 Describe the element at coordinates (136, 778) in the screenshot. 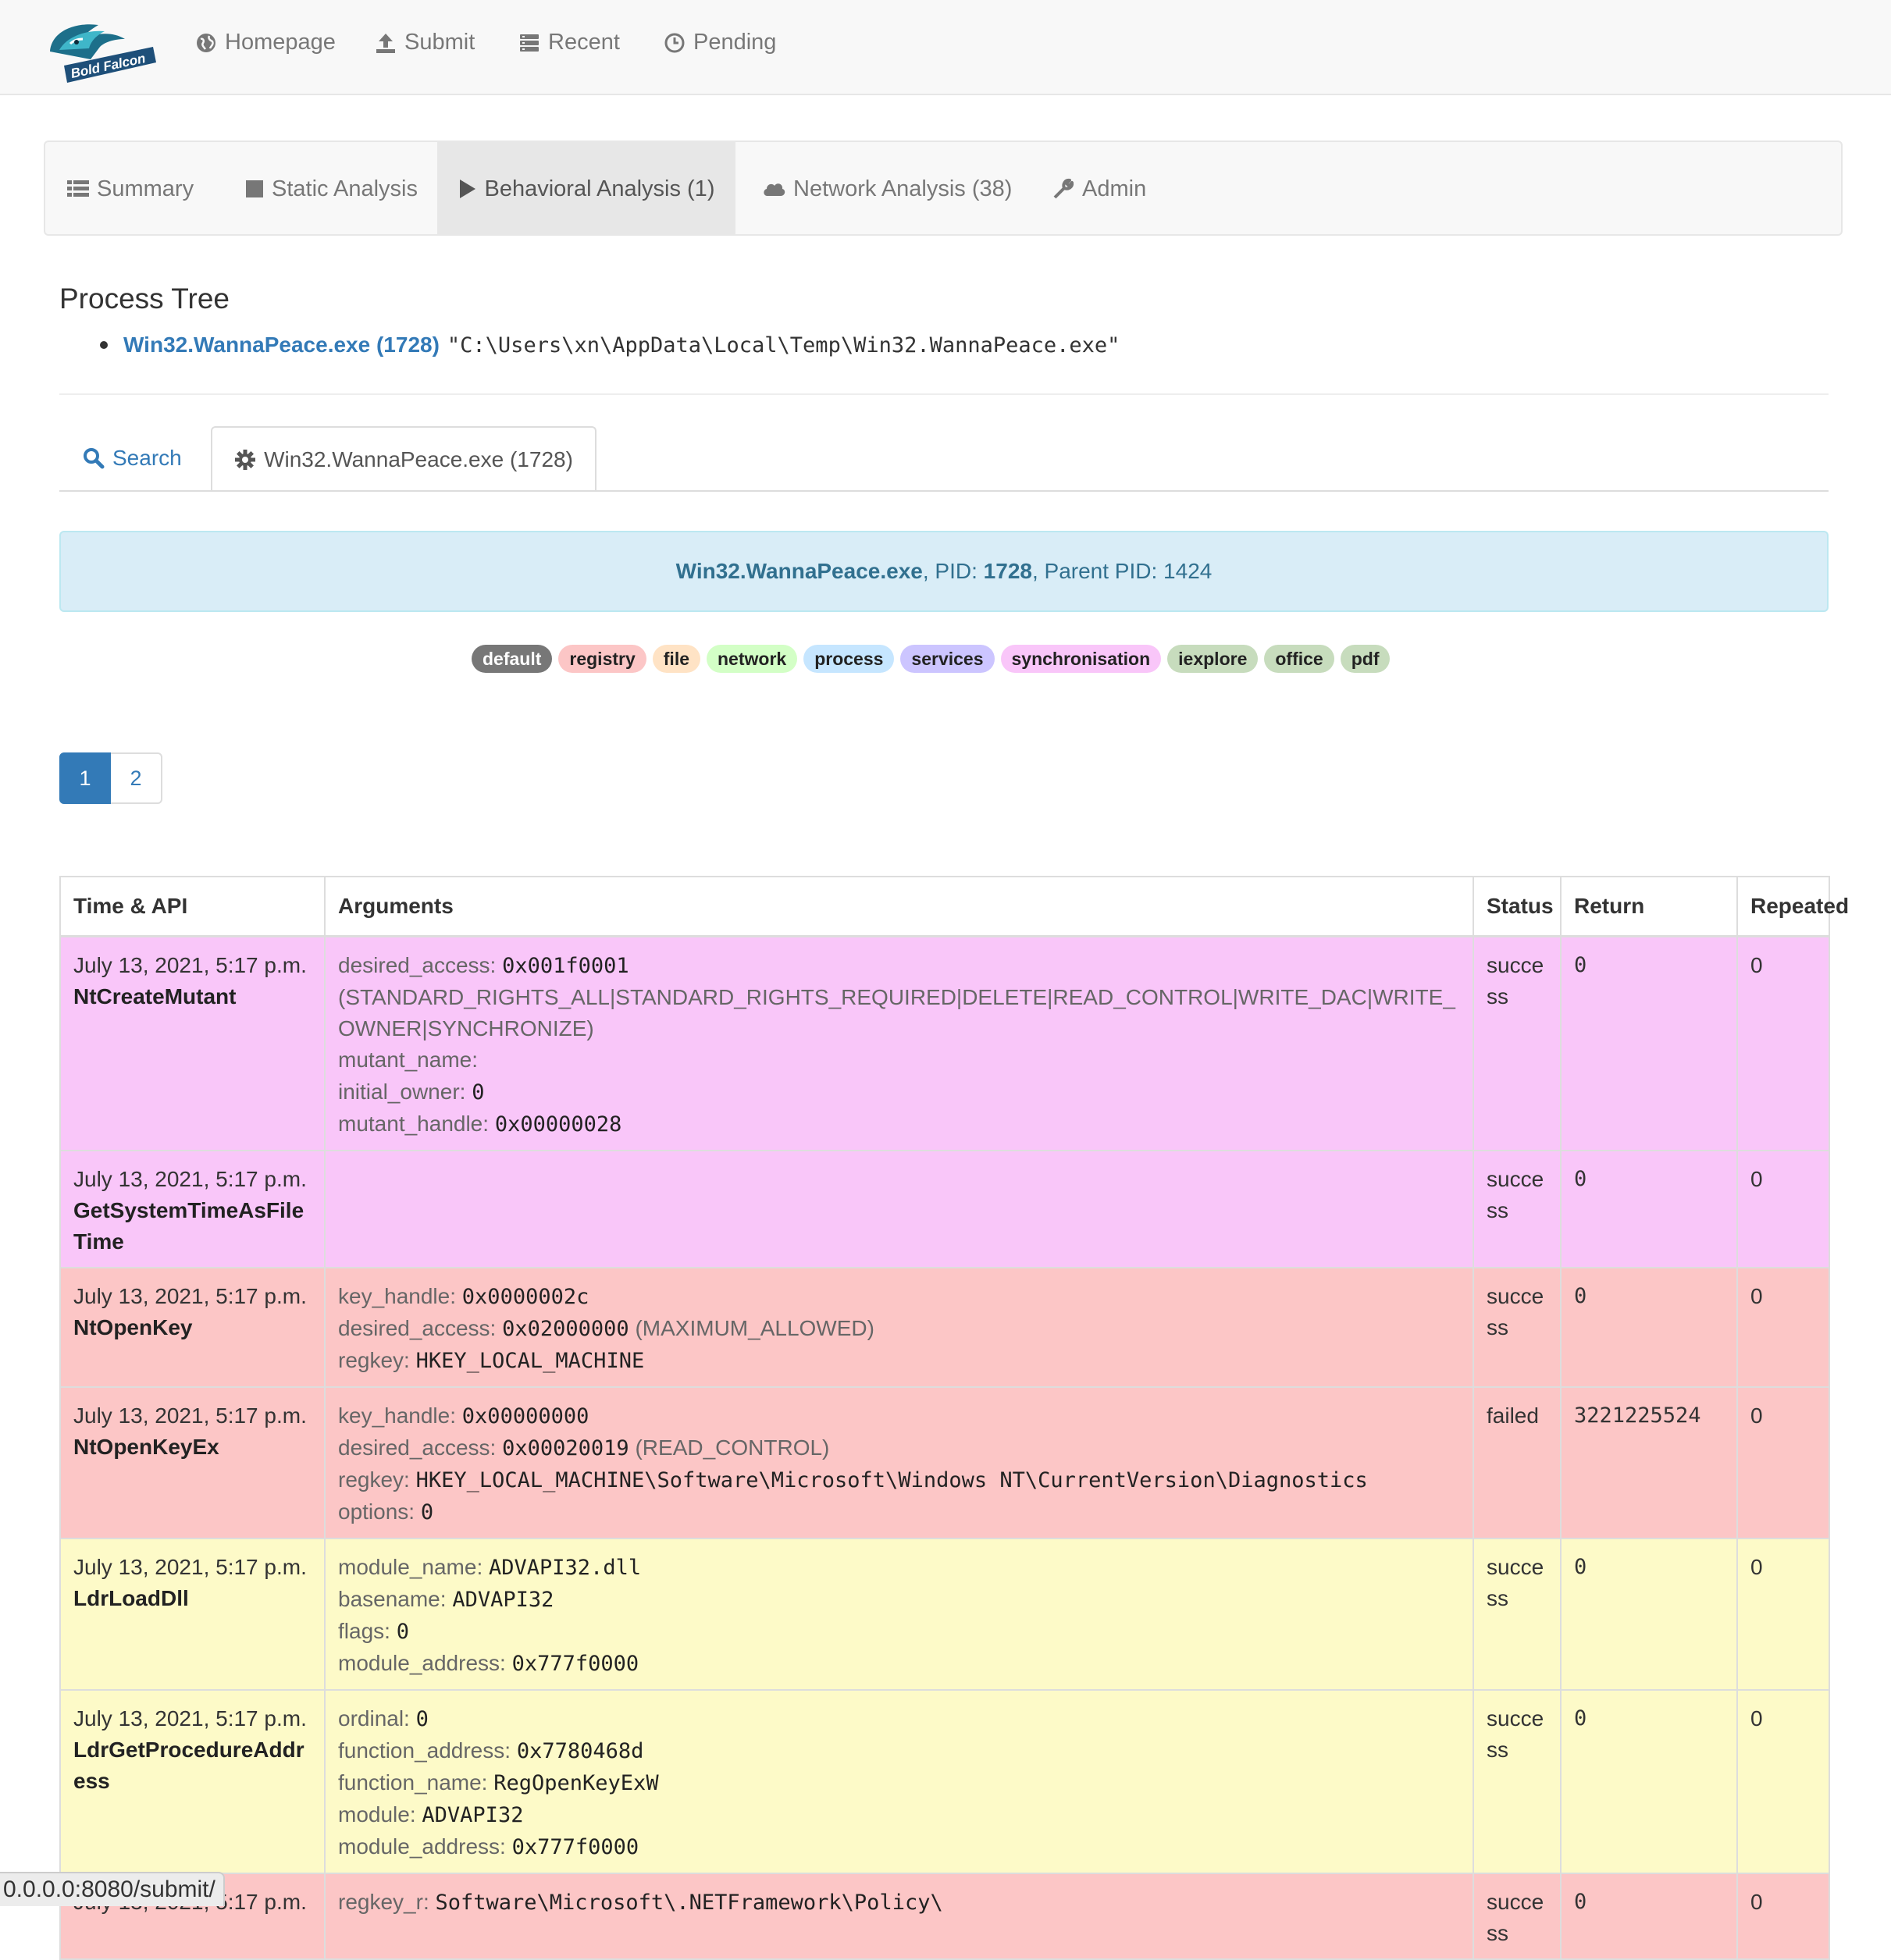

I see `page-2-button: 2` at that location.